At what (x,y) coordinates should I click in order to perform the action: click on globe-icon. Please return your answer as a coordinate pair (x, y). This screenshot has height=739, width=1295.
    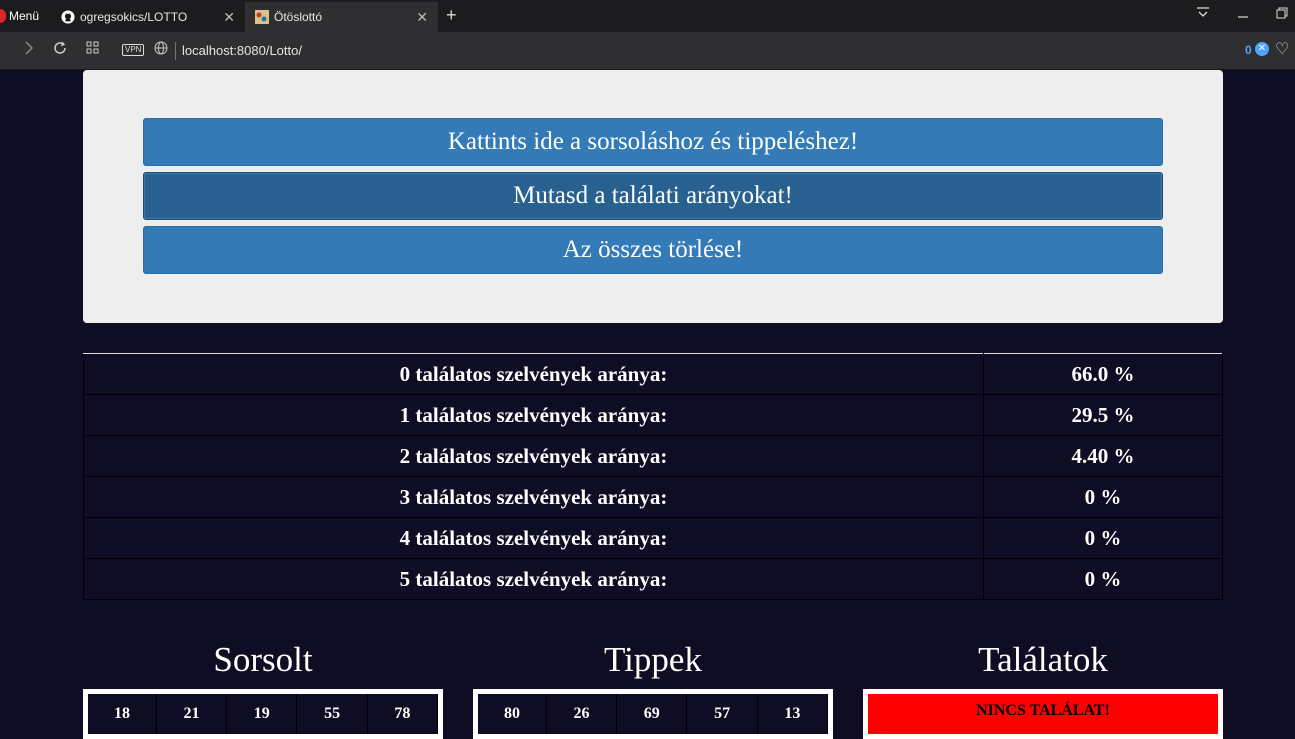
    Looking at the image, I should click on (161, 50).